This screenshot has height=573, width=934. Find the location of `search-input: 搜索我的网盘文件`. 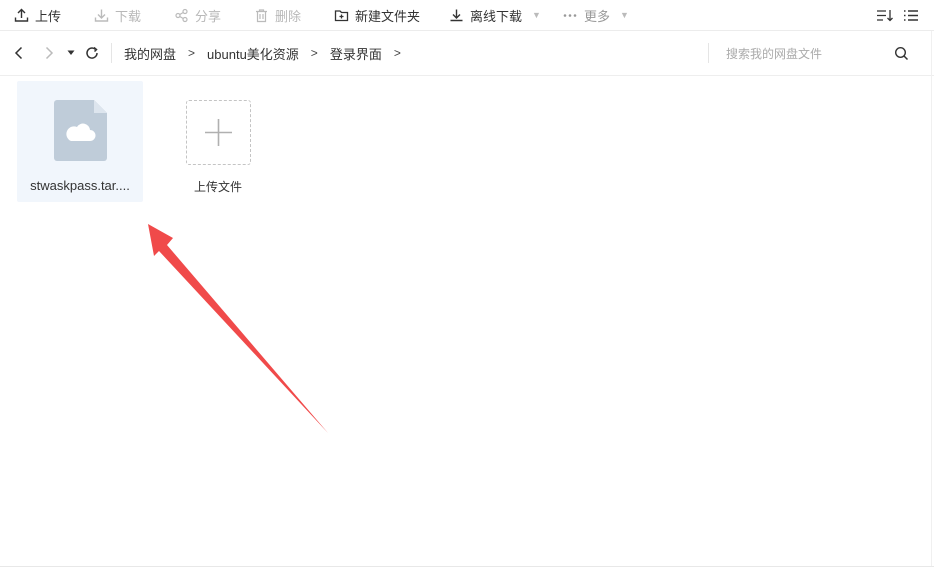

search-input: 搜索我的网盘文件 is located at coordinates (774, 53).